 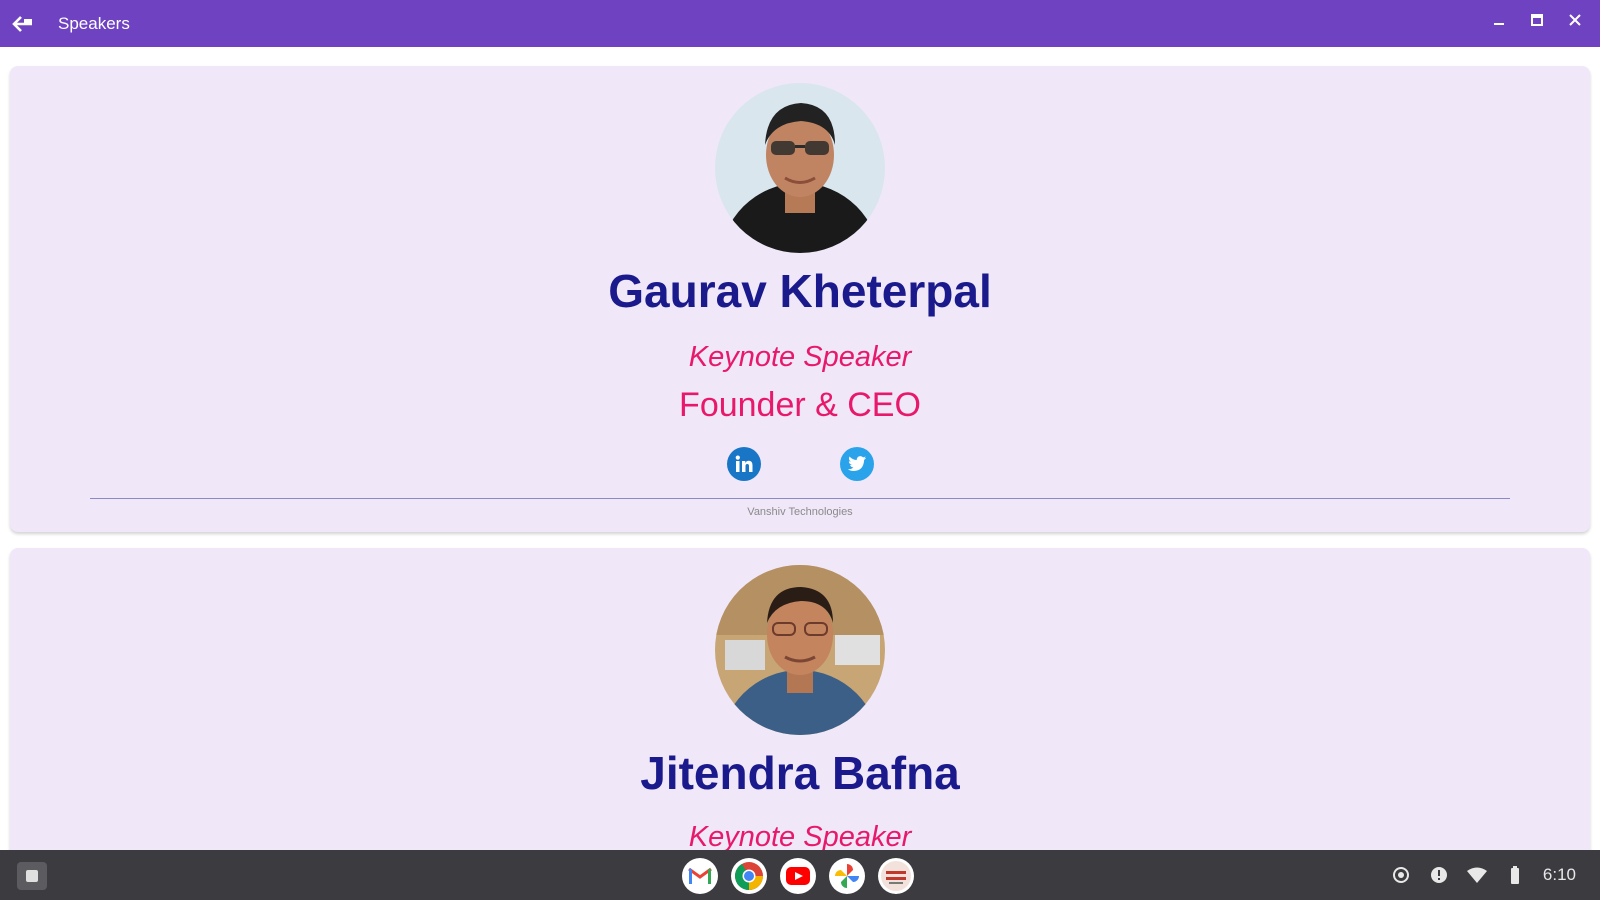 I want to click on window-title: Speakers, so click(x=94, y=23).